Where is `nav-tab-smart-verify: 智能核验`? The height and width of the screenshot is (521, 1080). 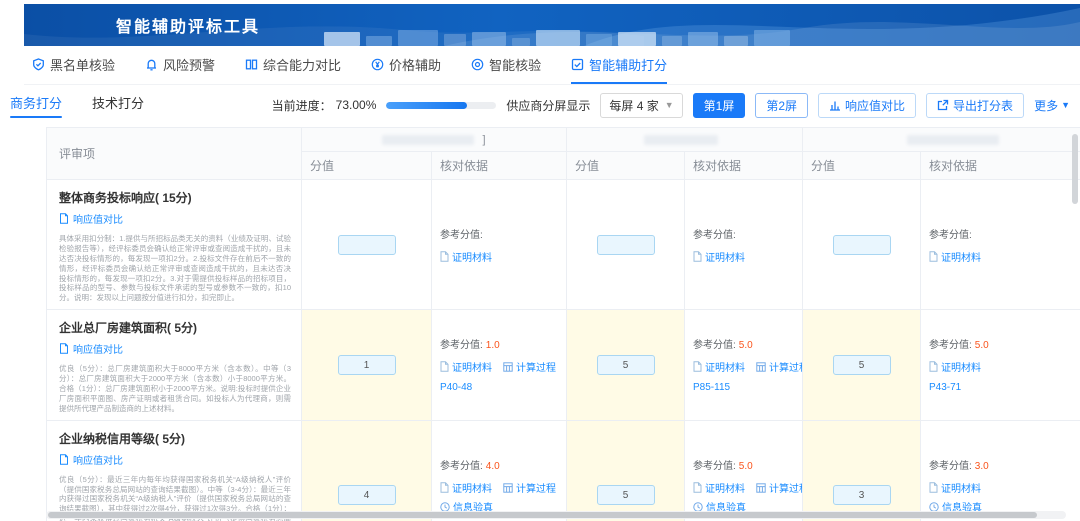 nav-tab-smart-verify: 智能核验 is located at coordinates (506, 65).